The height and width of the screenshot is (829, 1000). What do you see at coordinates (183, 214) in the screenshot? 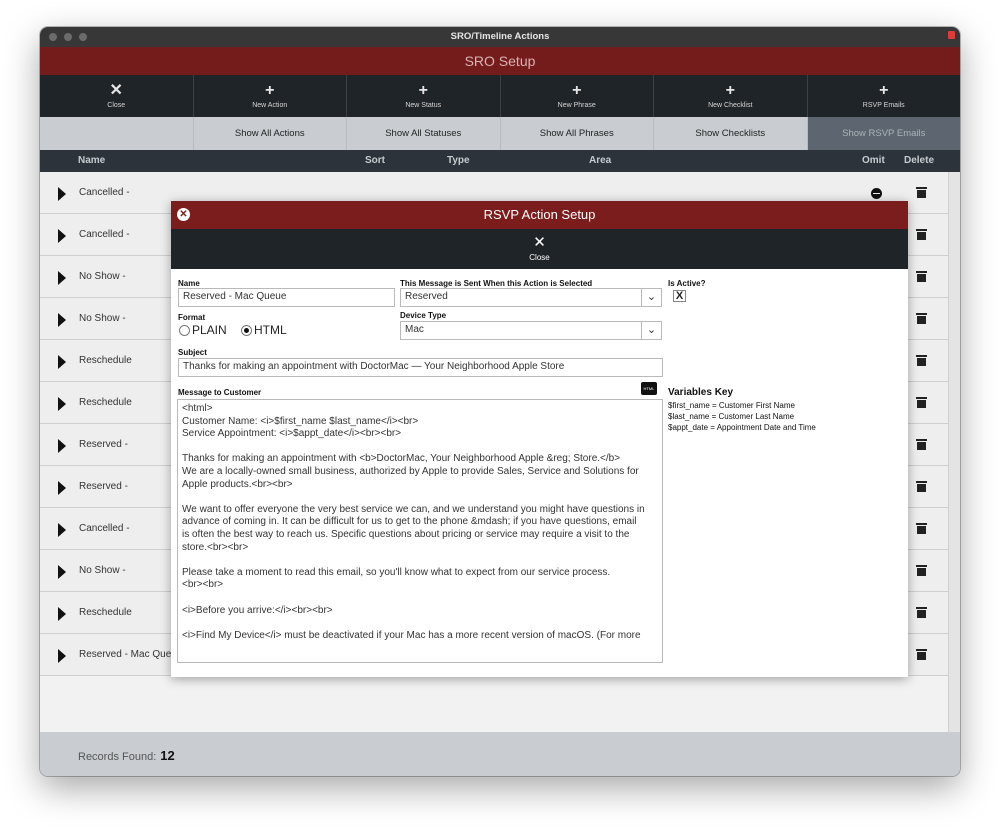
I see `dialog-close-icon: ✕` at bounding box center [183, 214].